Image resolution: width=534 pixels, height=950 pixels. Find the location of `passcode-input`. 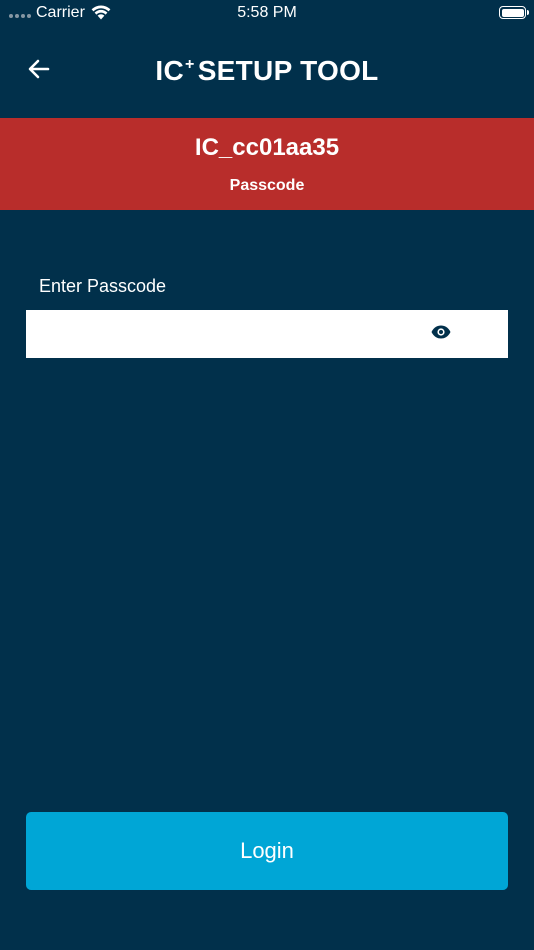

passcode-input is located at coordinates (221, 334).